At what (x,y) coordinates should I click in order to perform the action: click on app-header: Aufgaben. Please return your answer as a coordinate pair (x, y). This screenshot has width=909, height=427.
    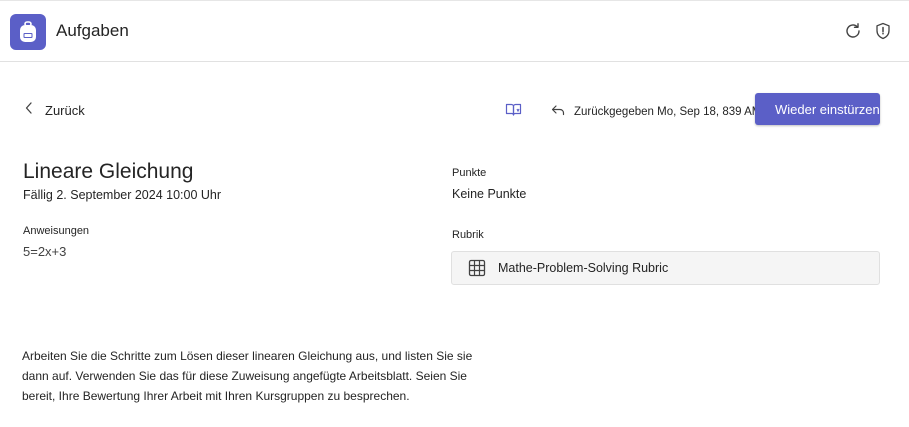
    Looking at the image, I should click on (454, 31).